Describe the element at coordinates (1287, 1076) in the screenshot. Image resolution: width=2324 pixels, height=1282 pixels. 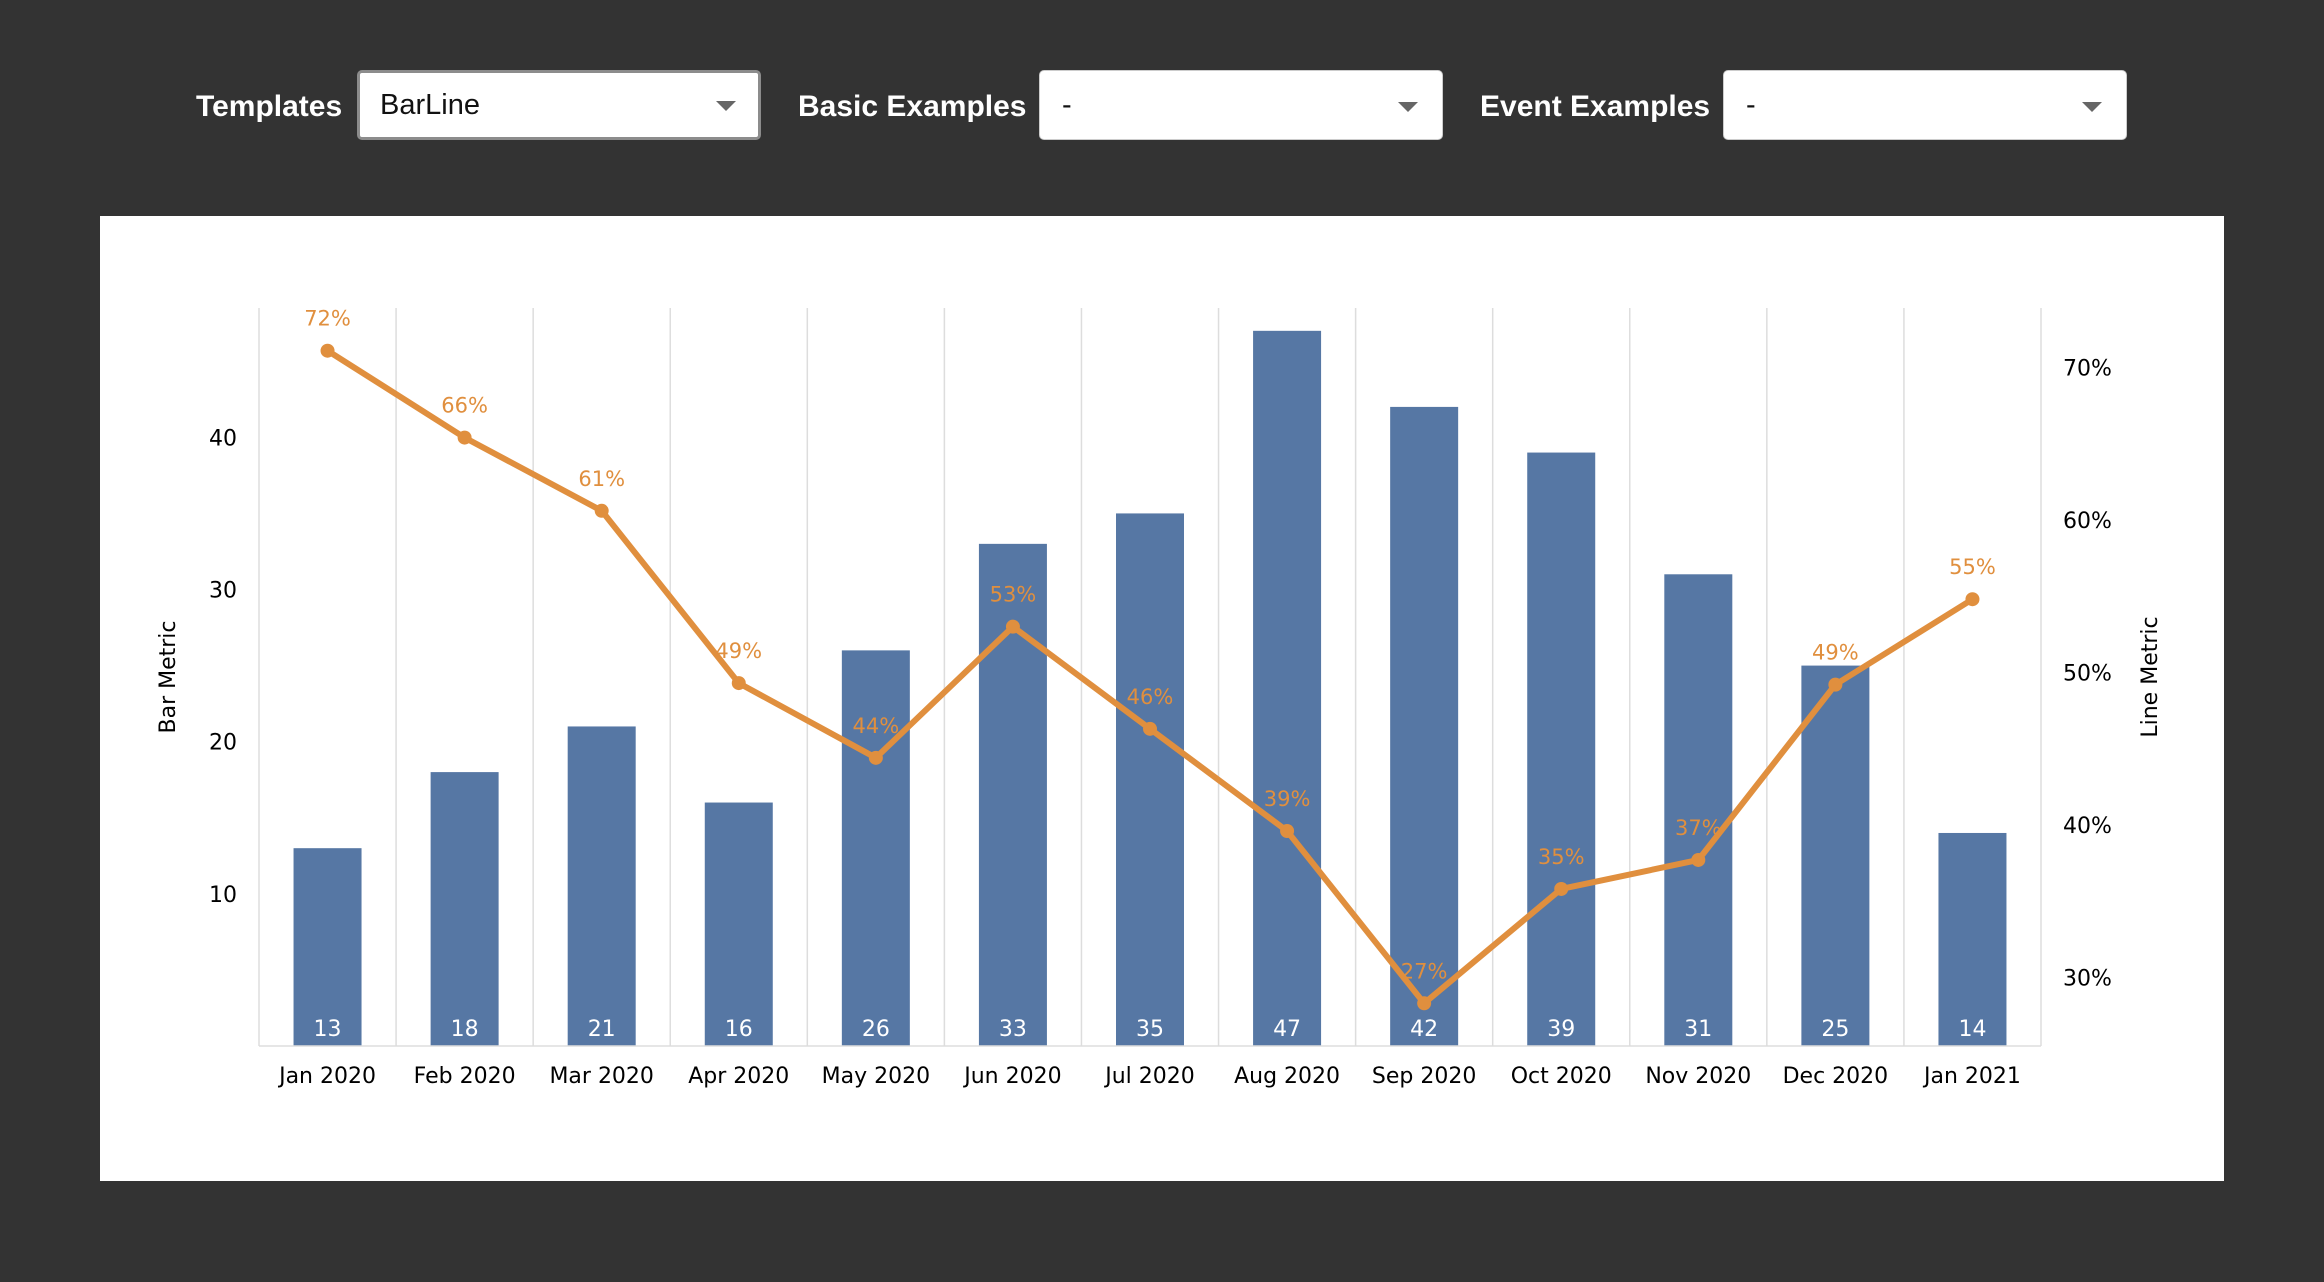
I see `x-tick-label: Aug 2020` at that location.